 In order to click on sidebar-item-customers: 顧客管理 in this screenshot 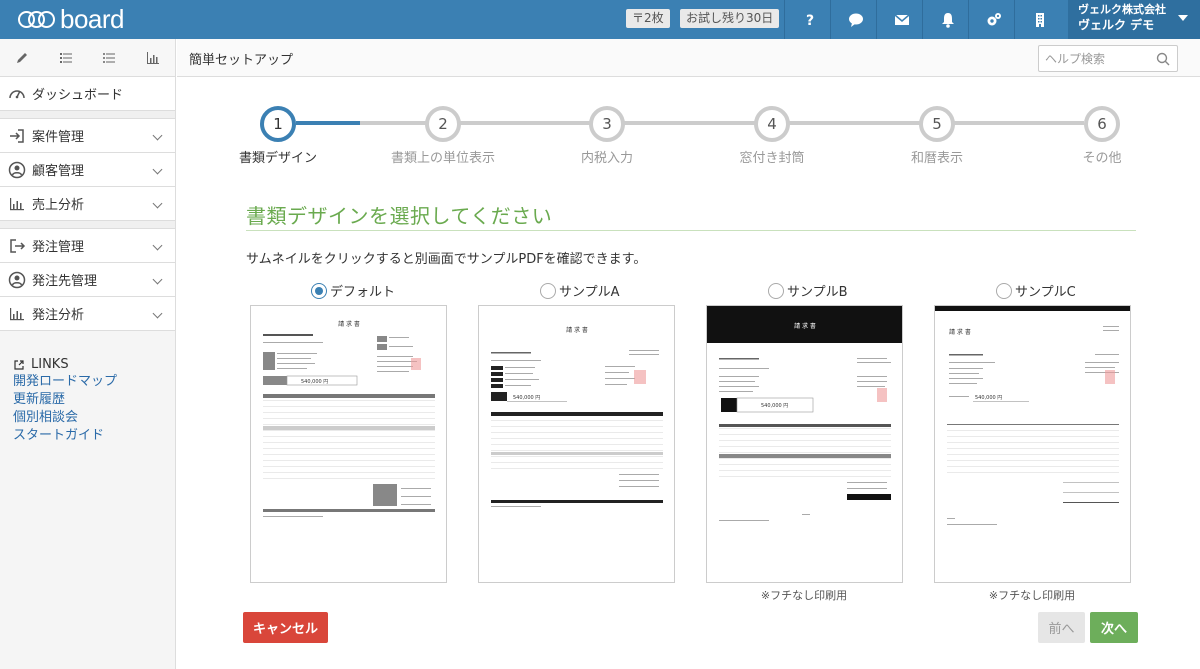, I will do `click(87, 170)`.